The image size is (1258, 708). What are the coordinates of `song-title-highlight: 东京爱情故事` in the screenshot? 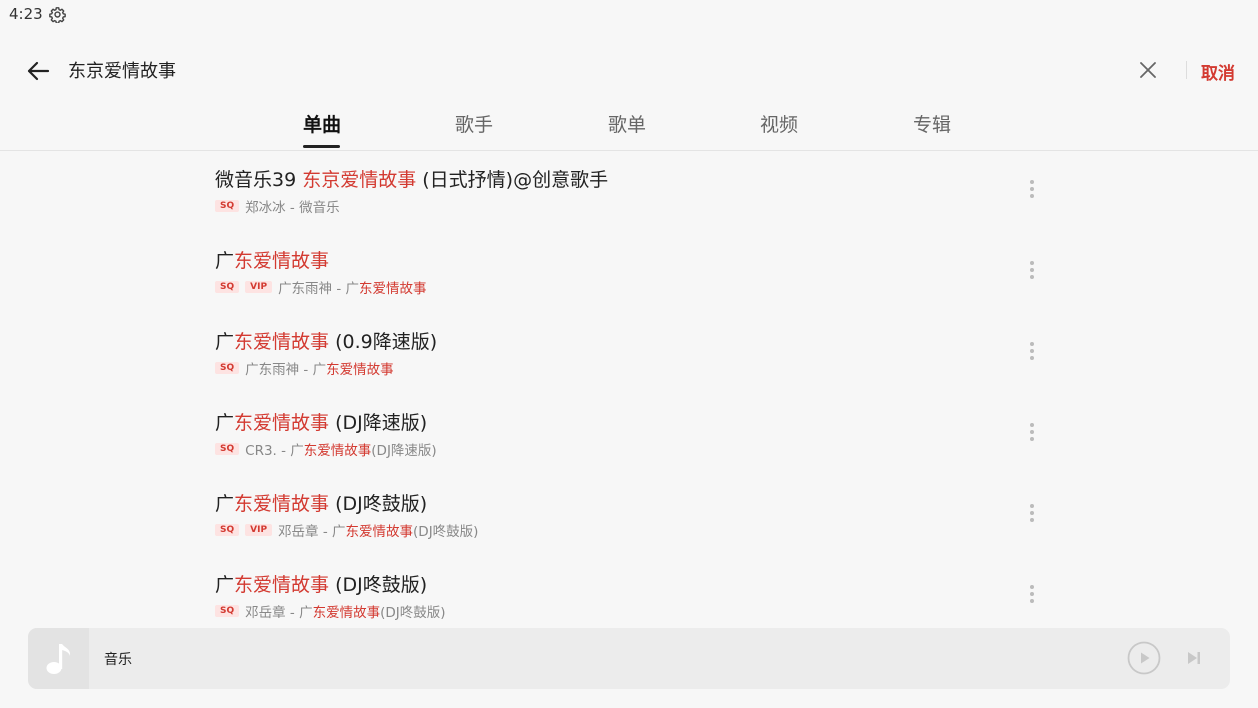 It's located at (359, 180).